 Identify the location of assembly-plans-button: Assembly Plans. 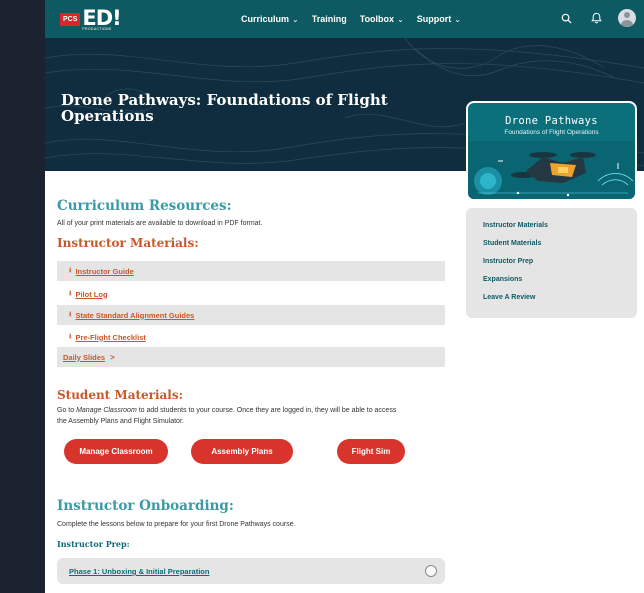
(242, 451).